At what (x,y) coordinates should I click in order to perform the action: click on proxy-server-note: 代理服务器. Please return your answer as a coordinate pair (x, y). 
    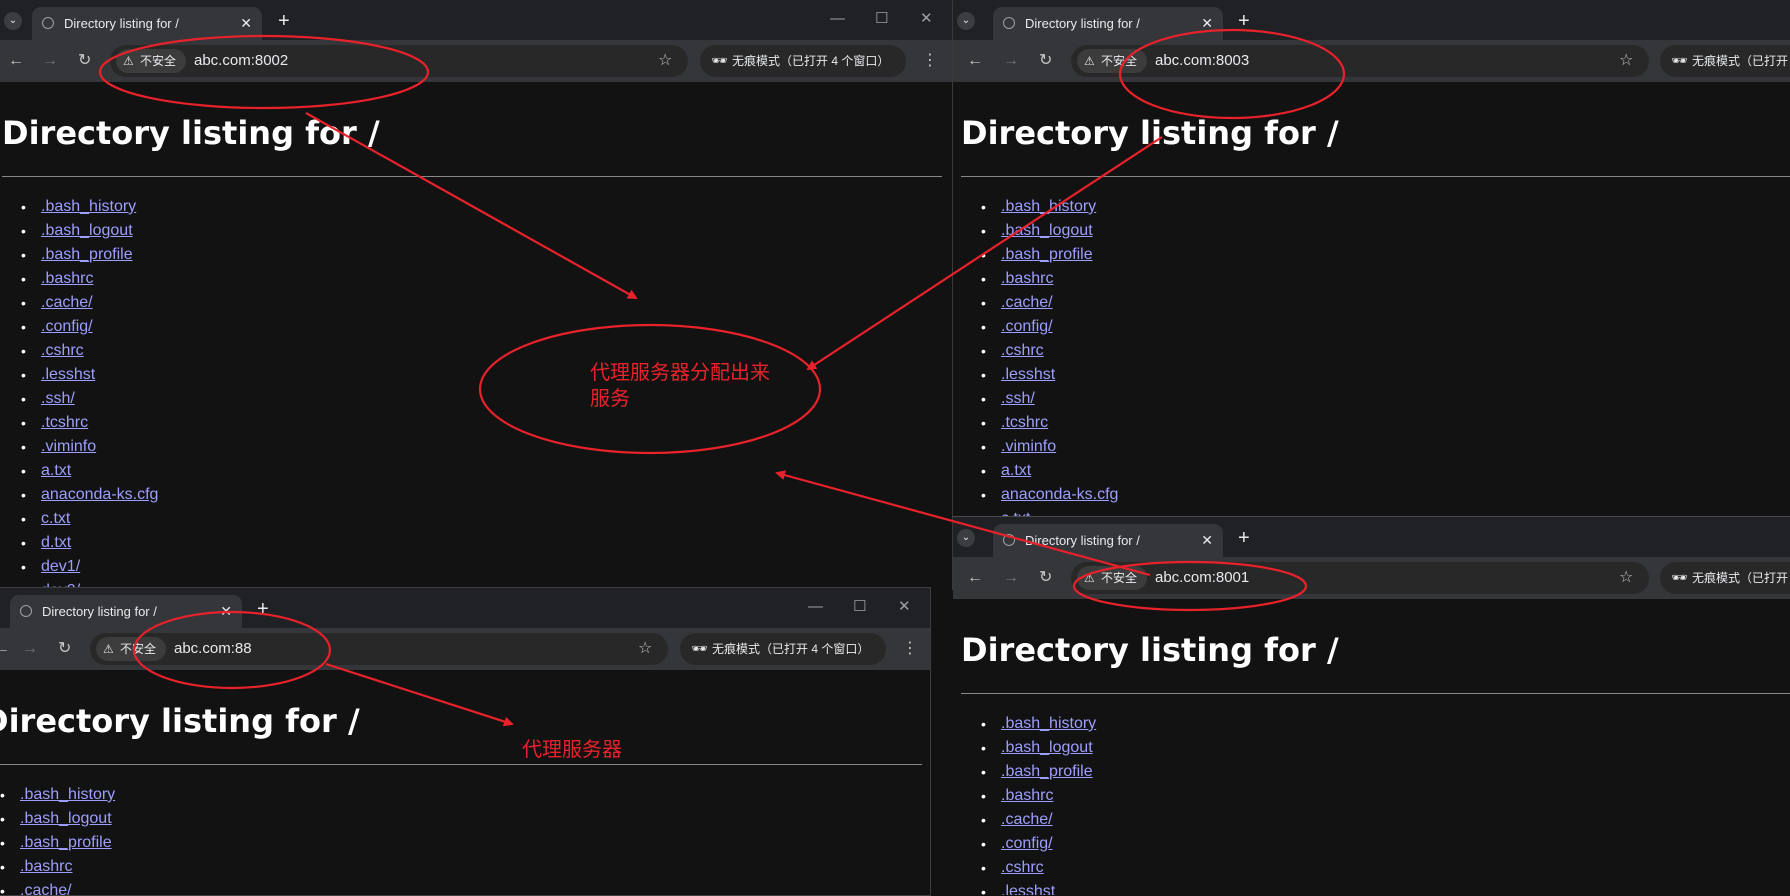
    Looking at the image, I should click on (572, 750).